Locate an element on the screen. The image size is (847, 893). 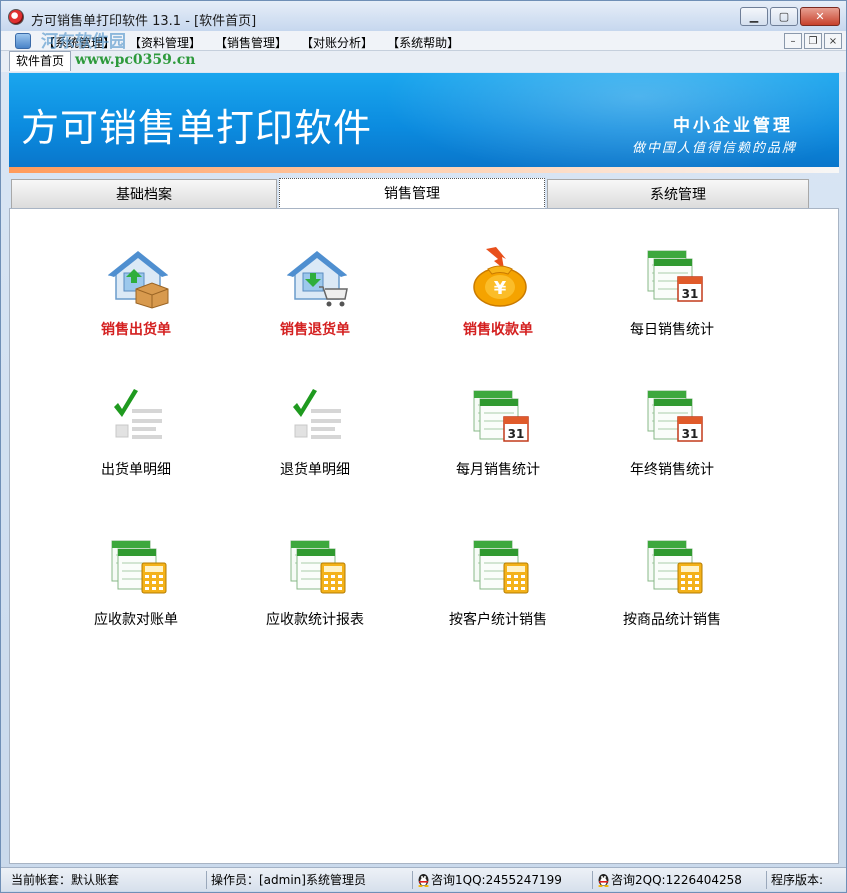
function-item: 31 每日销售统计 is located at coordinates (672, 300).